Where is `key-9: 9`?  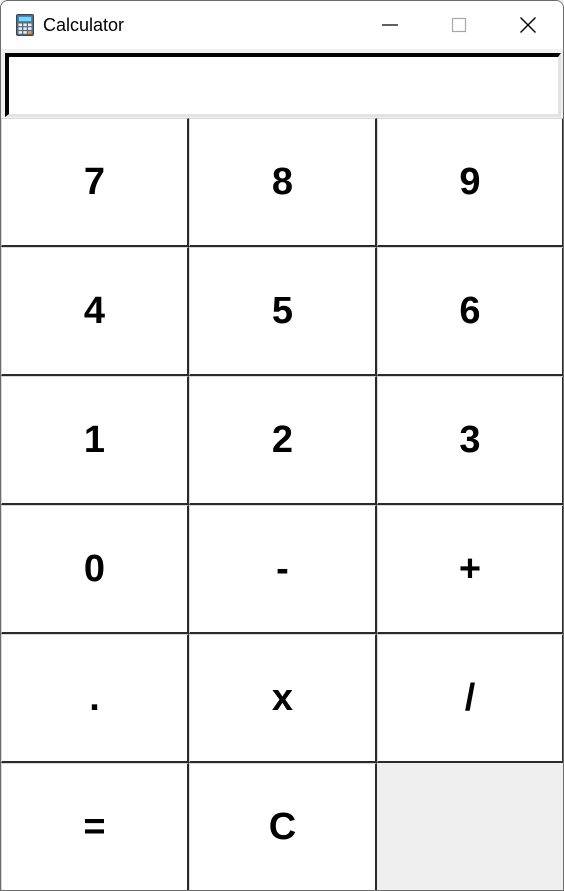 key-9: 9 is located at coordinates (470, 182).